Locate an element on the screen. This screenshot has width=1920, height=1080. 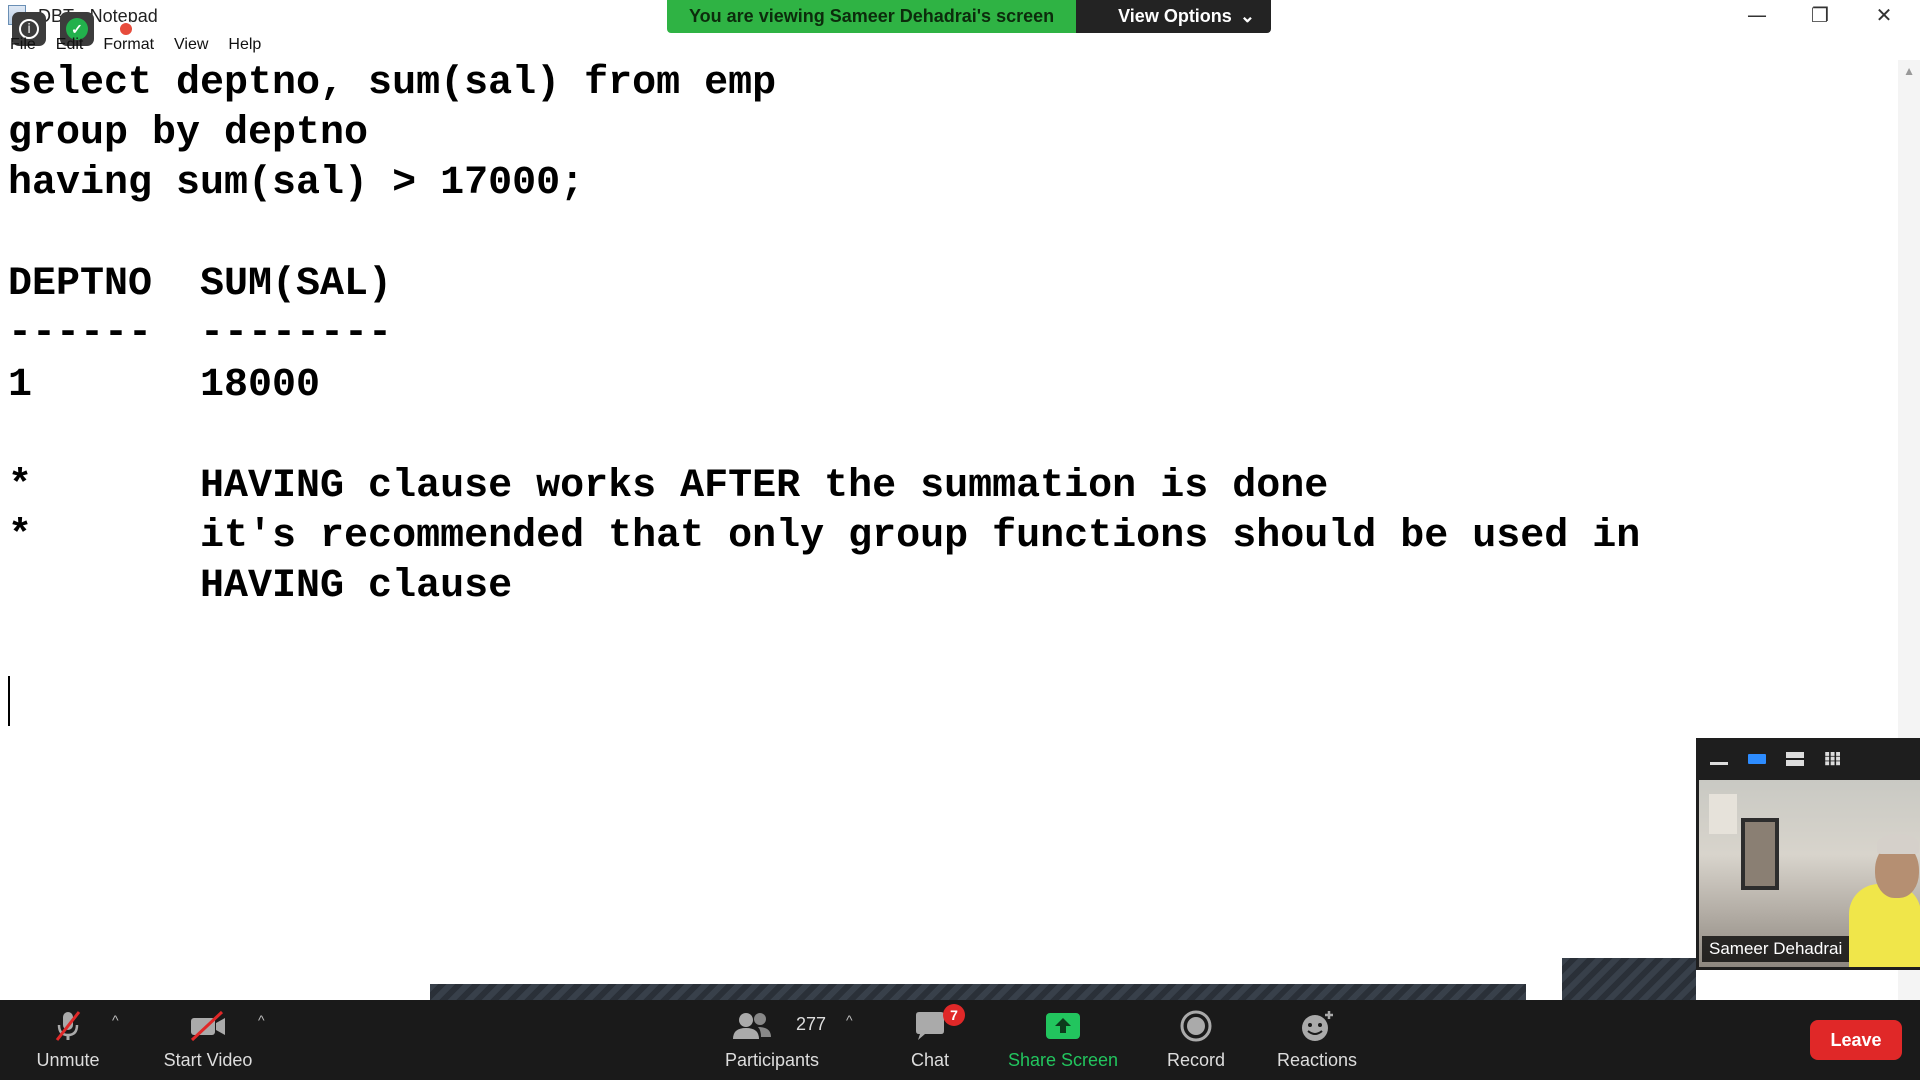
participants-count: 277 is located at coordinates (811, 1024).